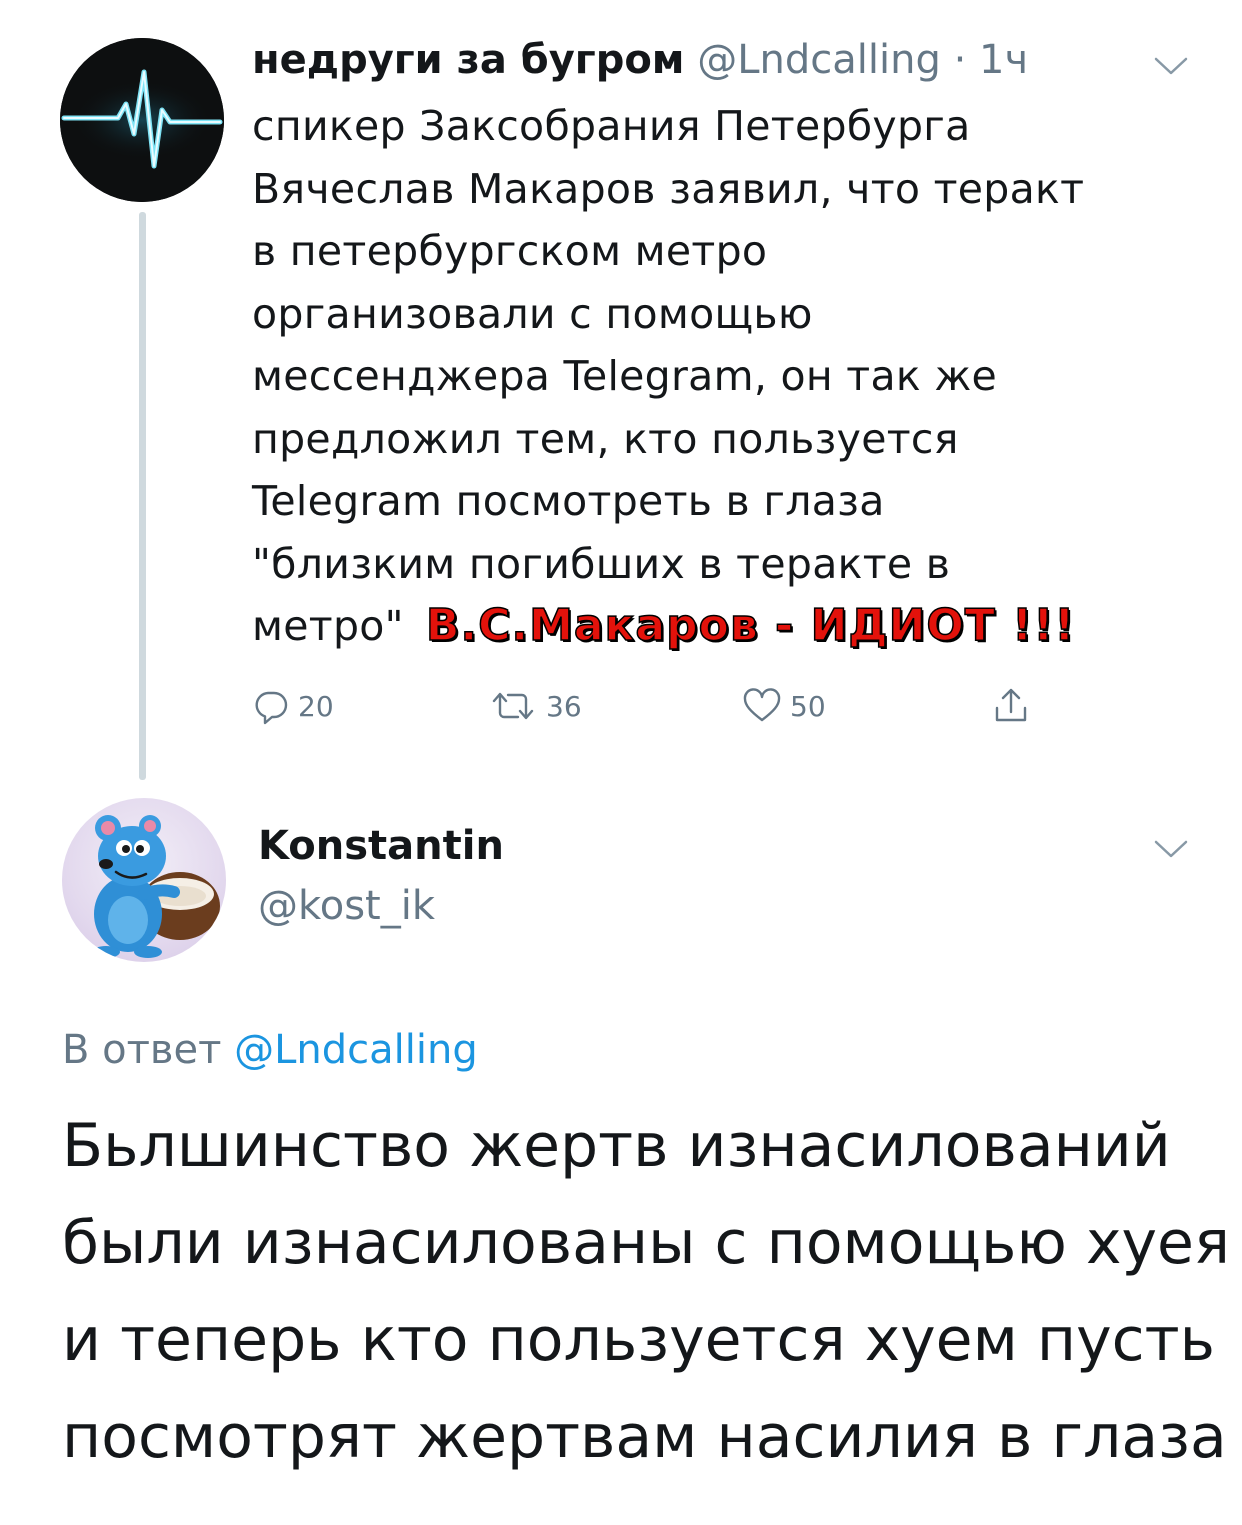 This screenshot has width=1242, height=1525. I want to click on display-name: Konstantin, so click(381, 846).